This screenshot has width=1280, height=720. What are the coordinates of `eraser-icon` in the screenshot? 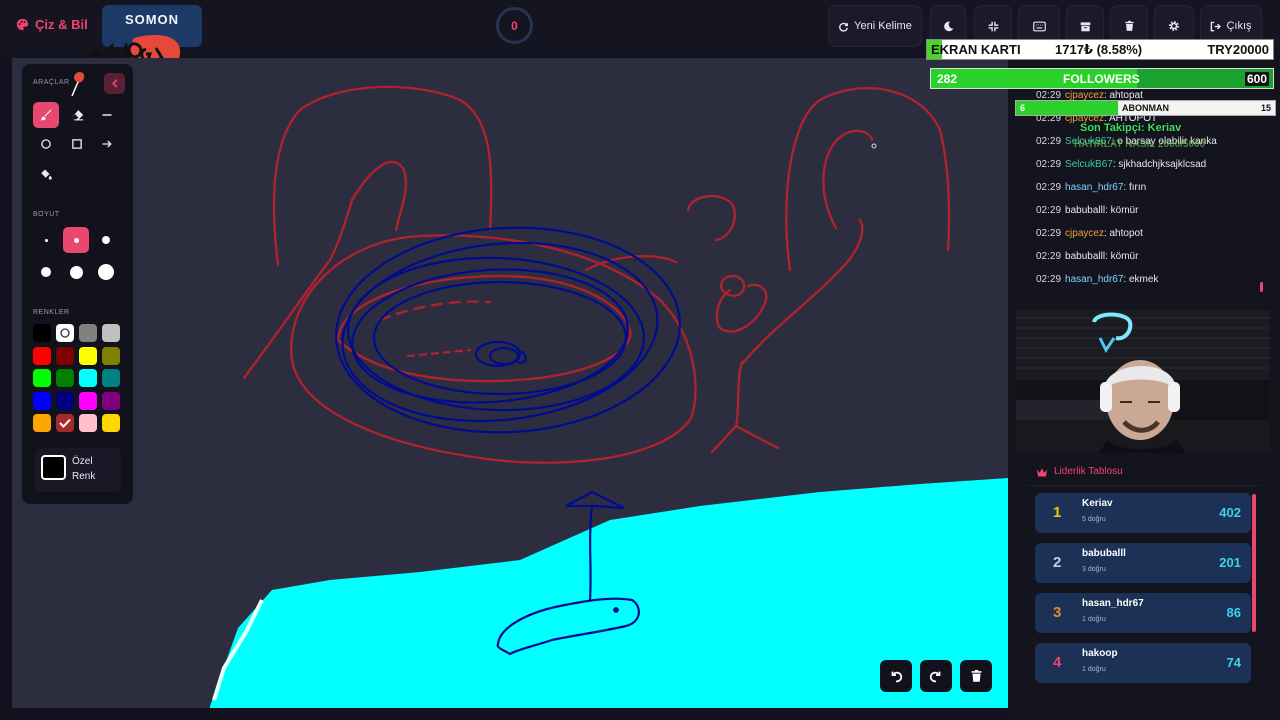 It's located at (77, 115).